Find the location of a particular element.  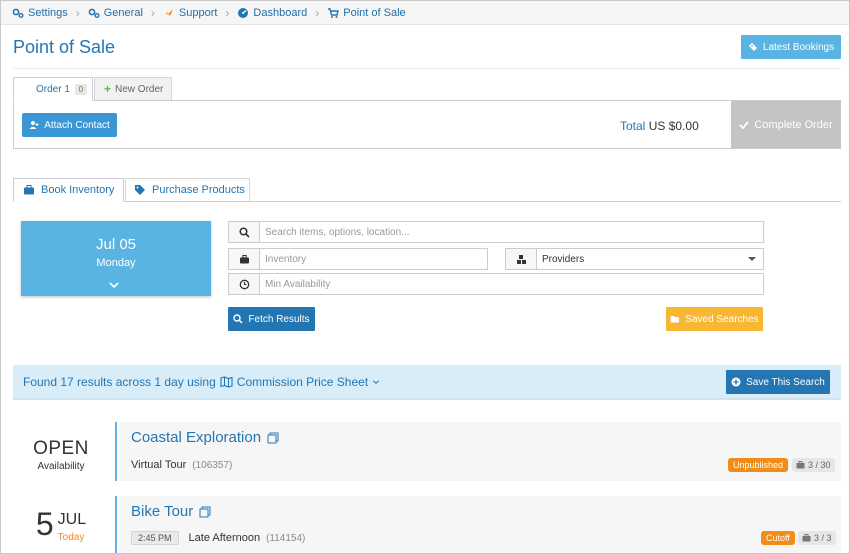

date-day: 5 is located at coordinates (44, 524).